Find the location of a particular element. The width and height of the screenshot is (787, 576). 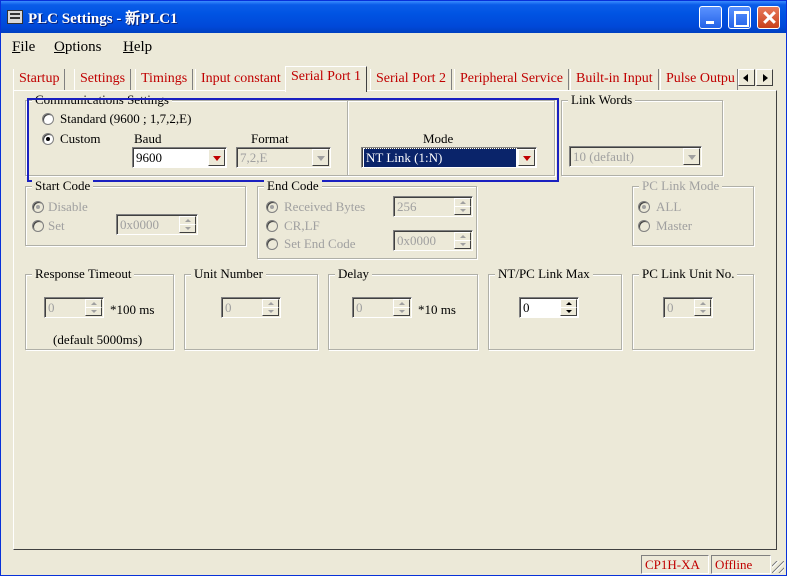

start-set-radio is located at coordinates (38, 226).